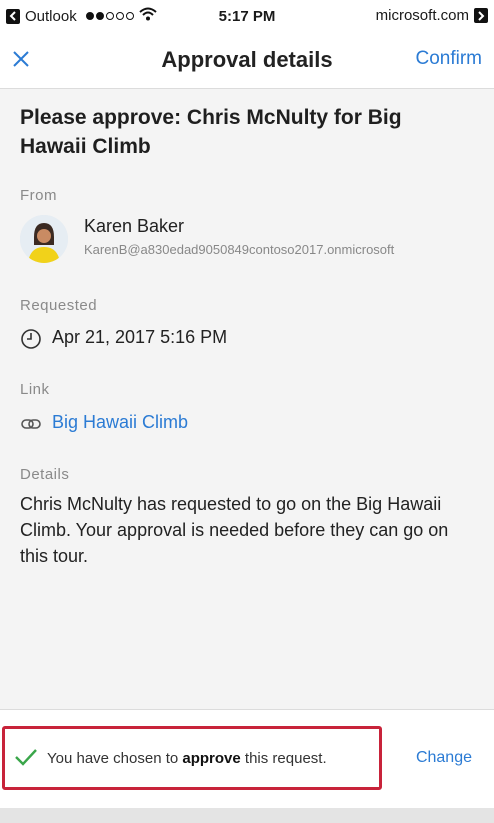 This screenshot has height=823, width=494. Describe the element at coordinates (211, 758) in the screenshot. I see `decision-message-action: approve` at that location.